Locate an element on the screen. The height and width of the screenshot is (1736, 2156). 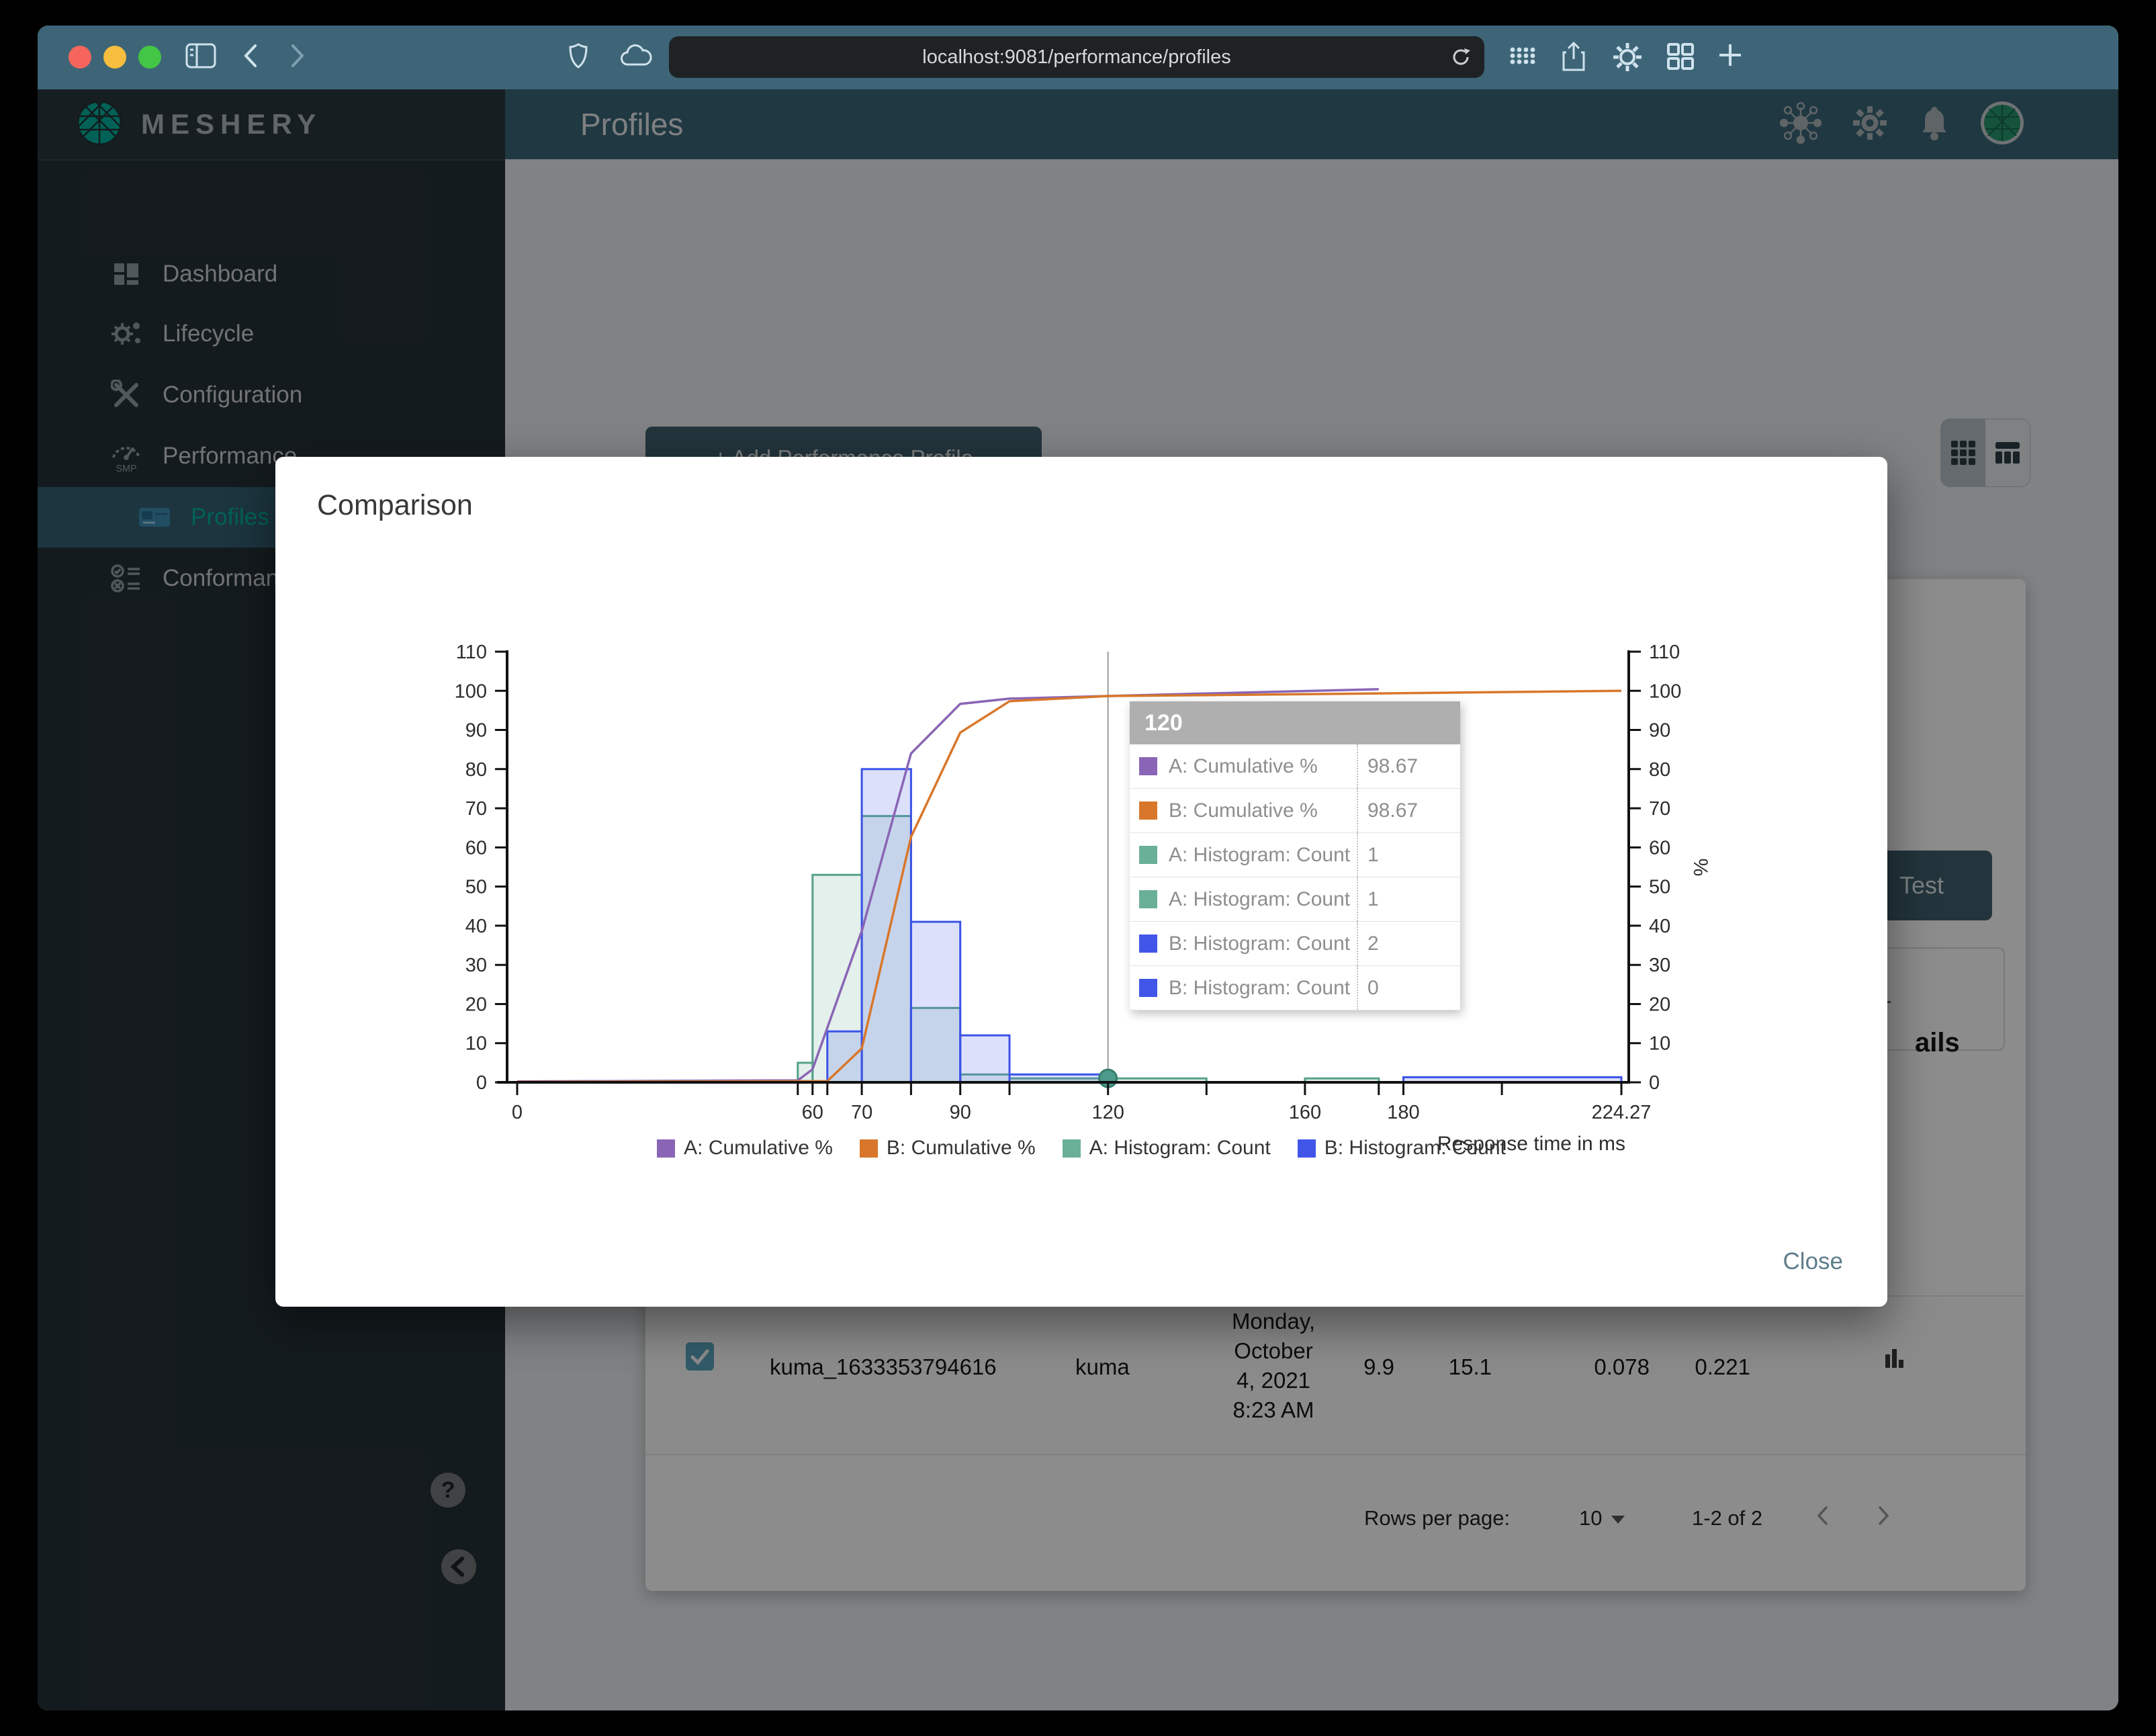
legend-label: B: Cumulative % is located at coordinates (961, 1148).